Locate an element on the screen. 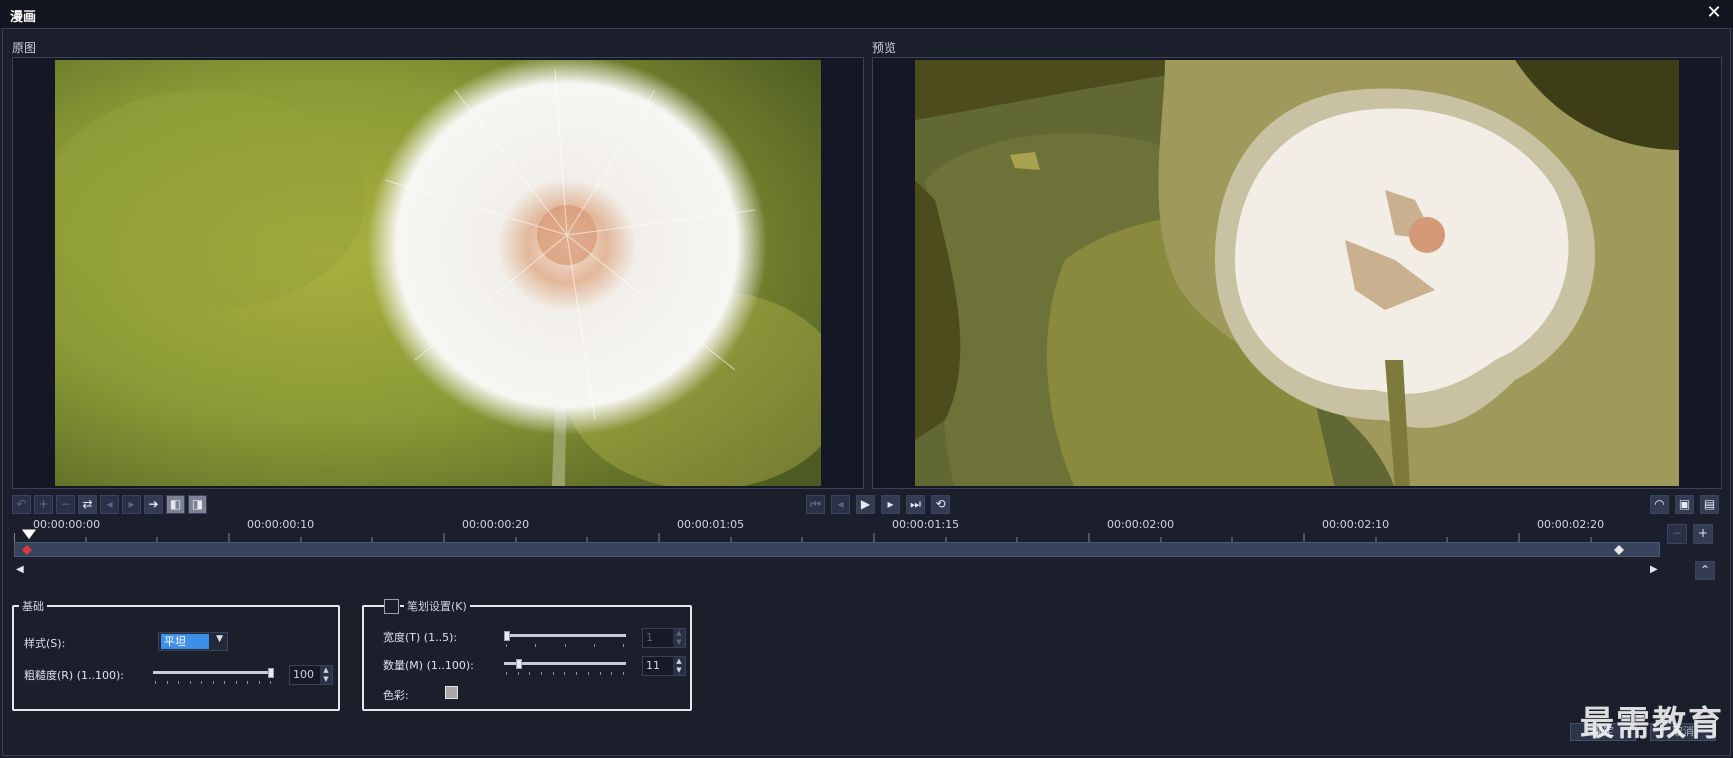  timecode-5: 00:00:02:00 is located at coordinates (1141, 524).